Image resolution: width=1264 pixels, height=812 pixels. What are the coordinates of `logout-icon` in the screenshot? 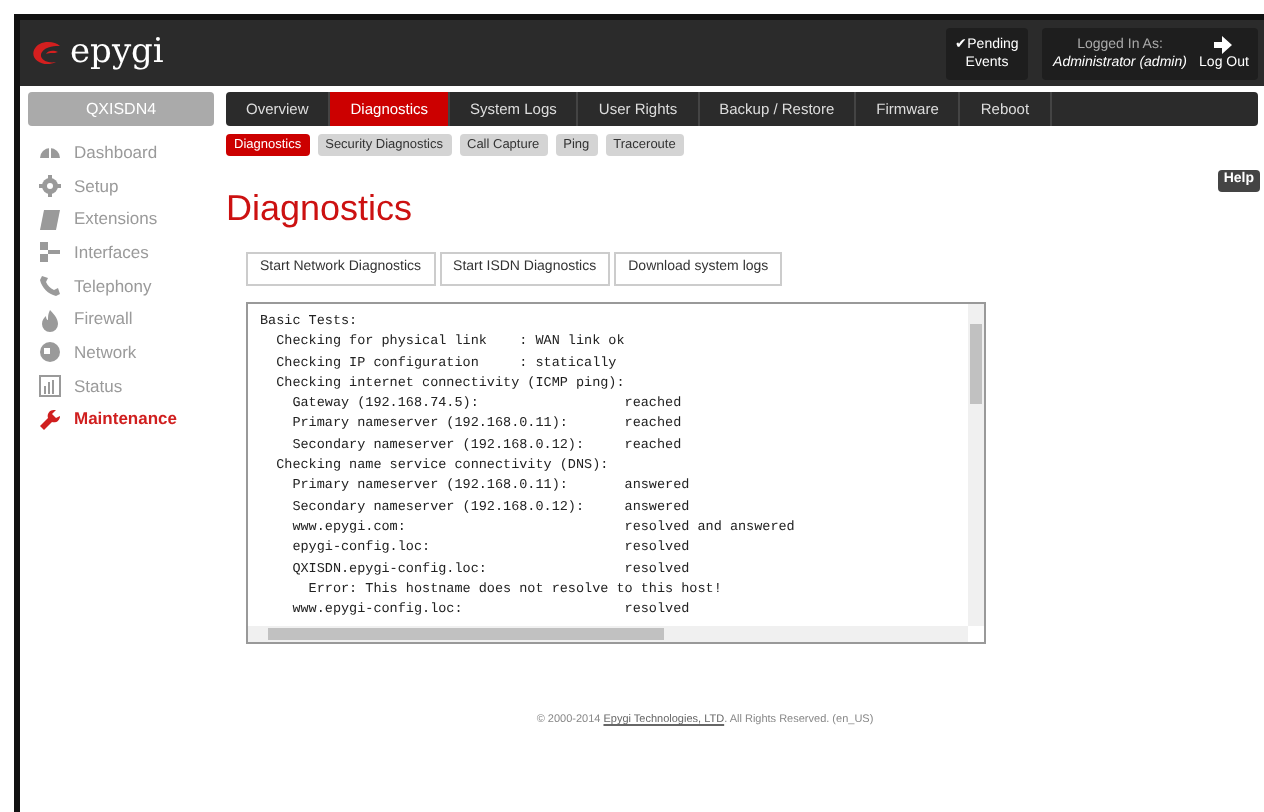 It's located at (1224, 44).